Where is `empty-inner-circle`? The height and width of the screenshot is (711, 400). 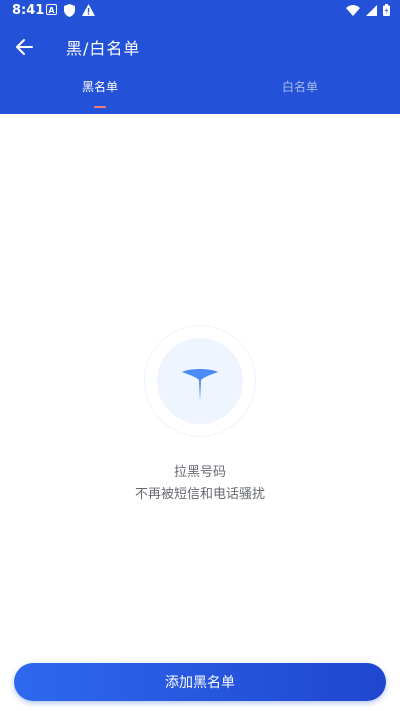
empty-inner-circle is located at coordinates (200, 381).